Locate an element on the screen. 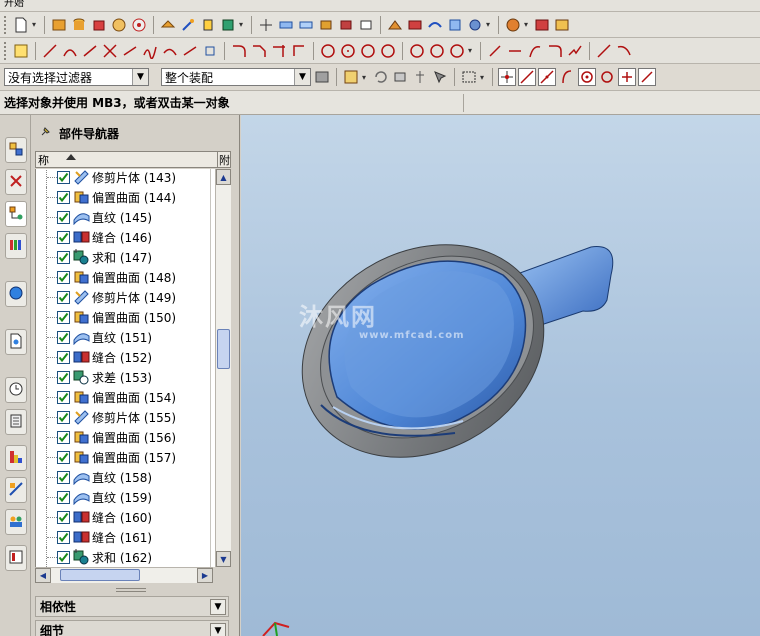 The height and width of the screenshot is (636, 760). system-materials-tab is located at coordinates (16, 422).